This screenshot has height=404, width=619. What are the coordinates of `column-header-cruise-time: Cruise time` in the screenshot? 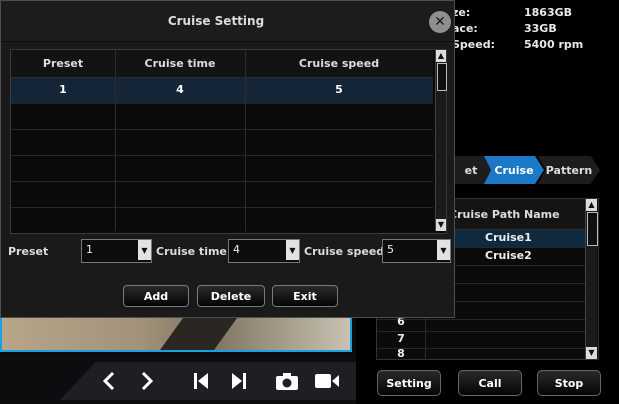 It's located at (180, 63).